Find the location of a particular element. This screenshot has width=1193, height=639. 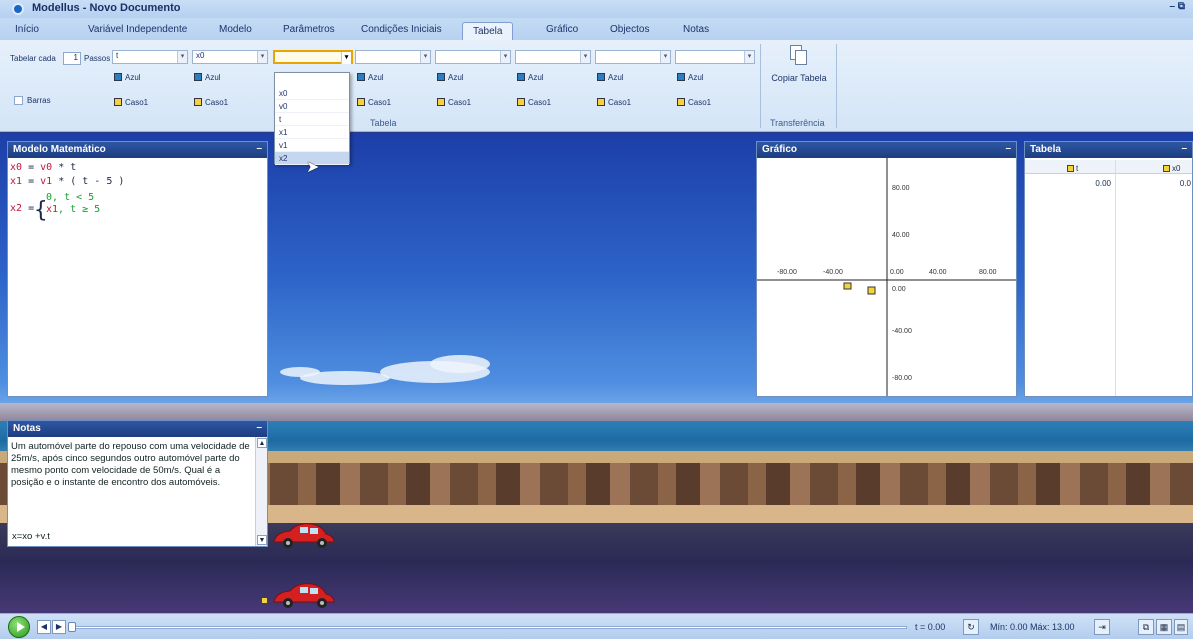

column-3-variable-select: ▾ is located at coordinates (313, 57).